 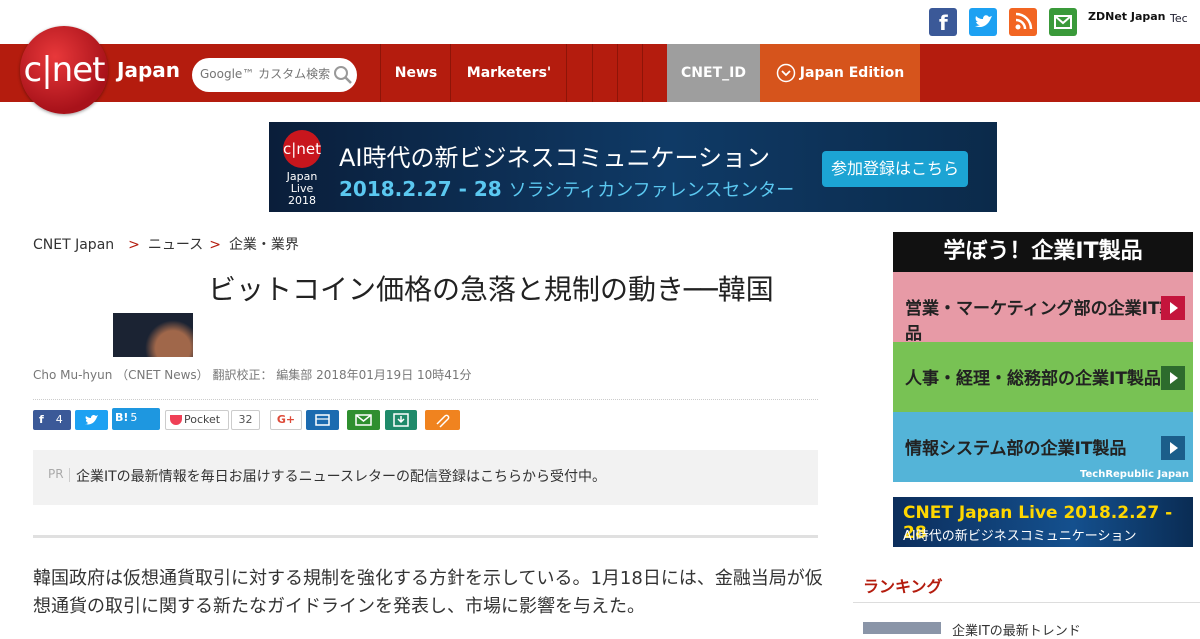 What do you see at coordinates (343, 75) in the screenshot?
I see `search-icon` at bounding box center [343, 75].